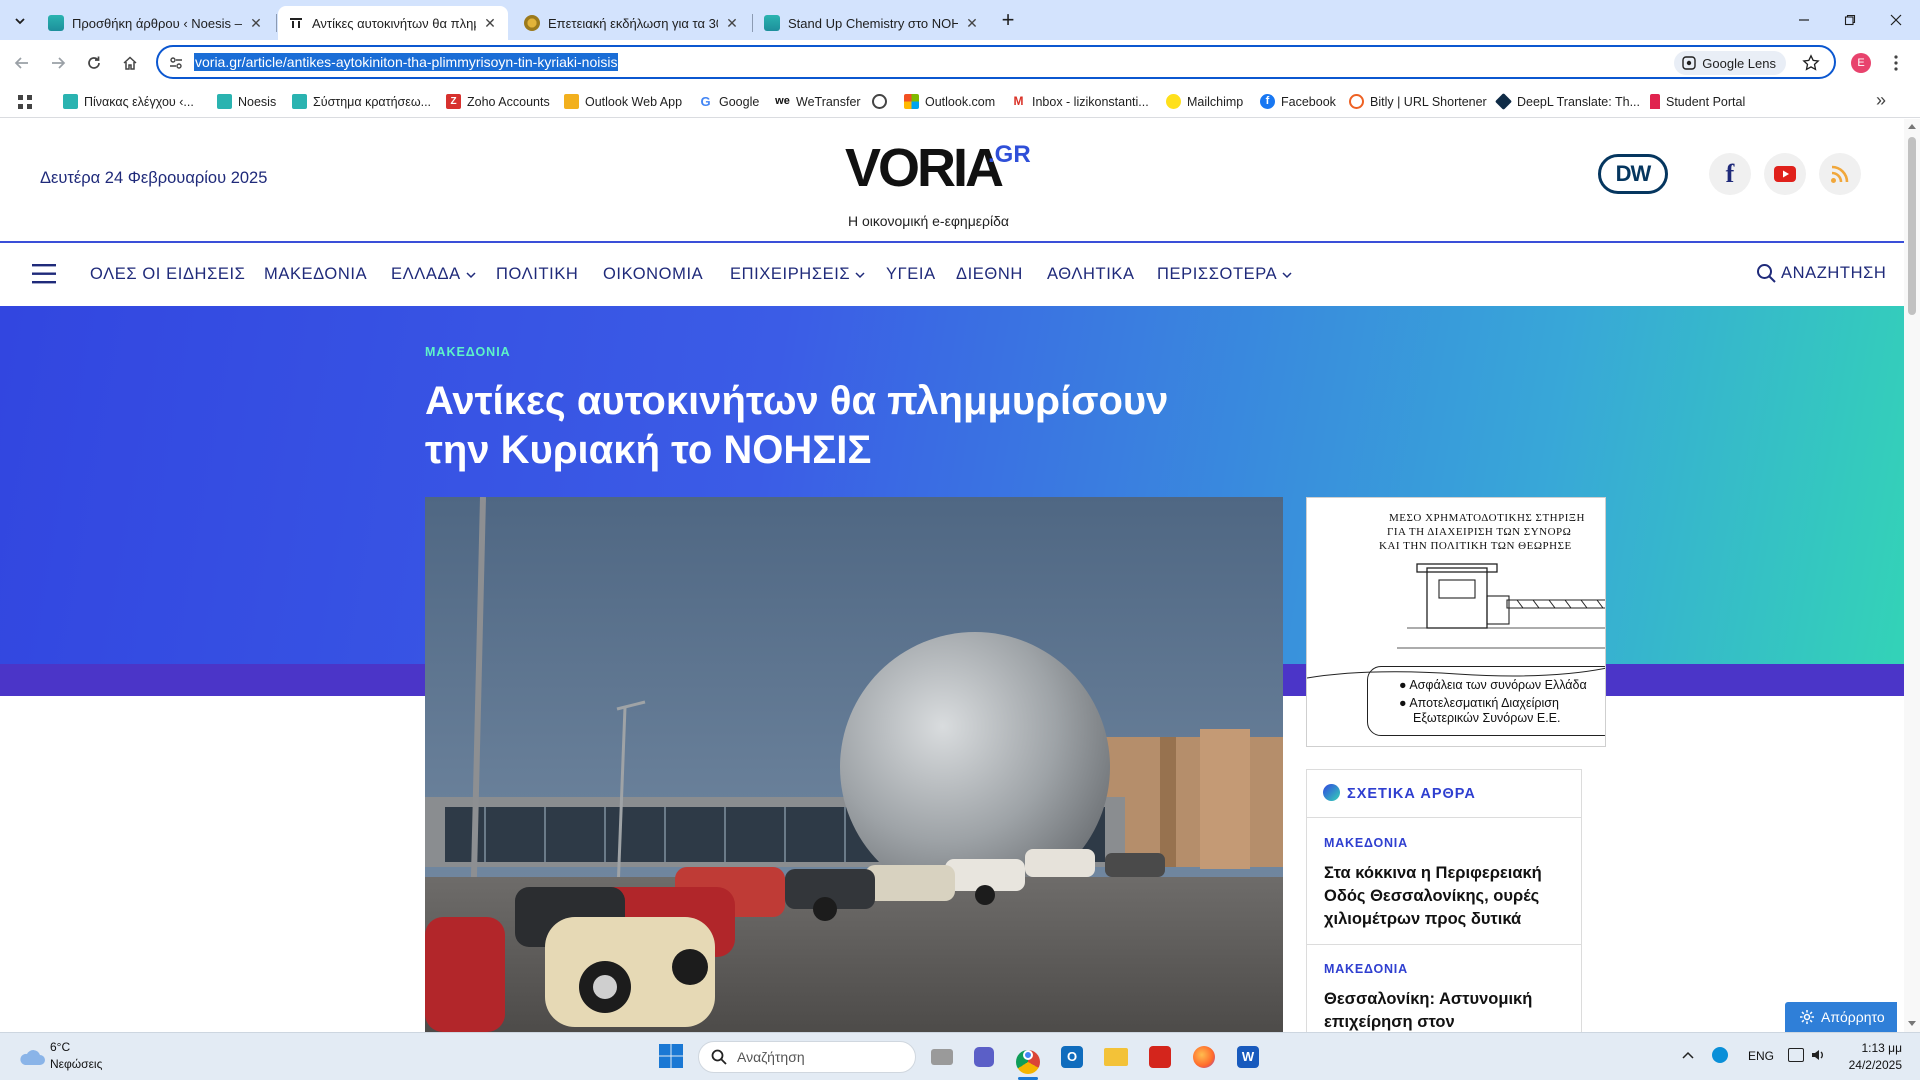  I want to click on voria-logo: VORIA .GR Η οικονομική e-εφημερίδα, so click(965, 183).